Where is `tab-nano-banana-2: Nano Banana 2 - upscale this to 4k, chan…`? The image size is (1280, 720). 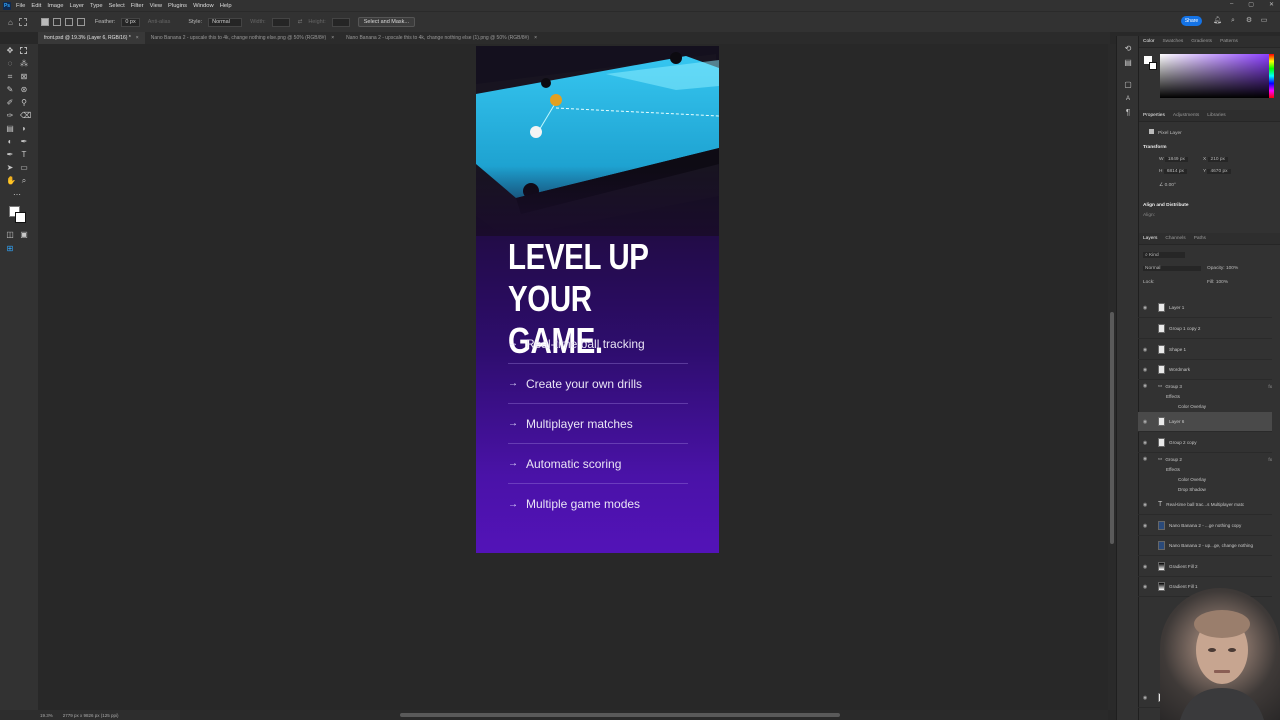
tab-nano-banana-2: Nano Banana 2 - upscale this to 4k, chan… is located at coordinates (441, 38).